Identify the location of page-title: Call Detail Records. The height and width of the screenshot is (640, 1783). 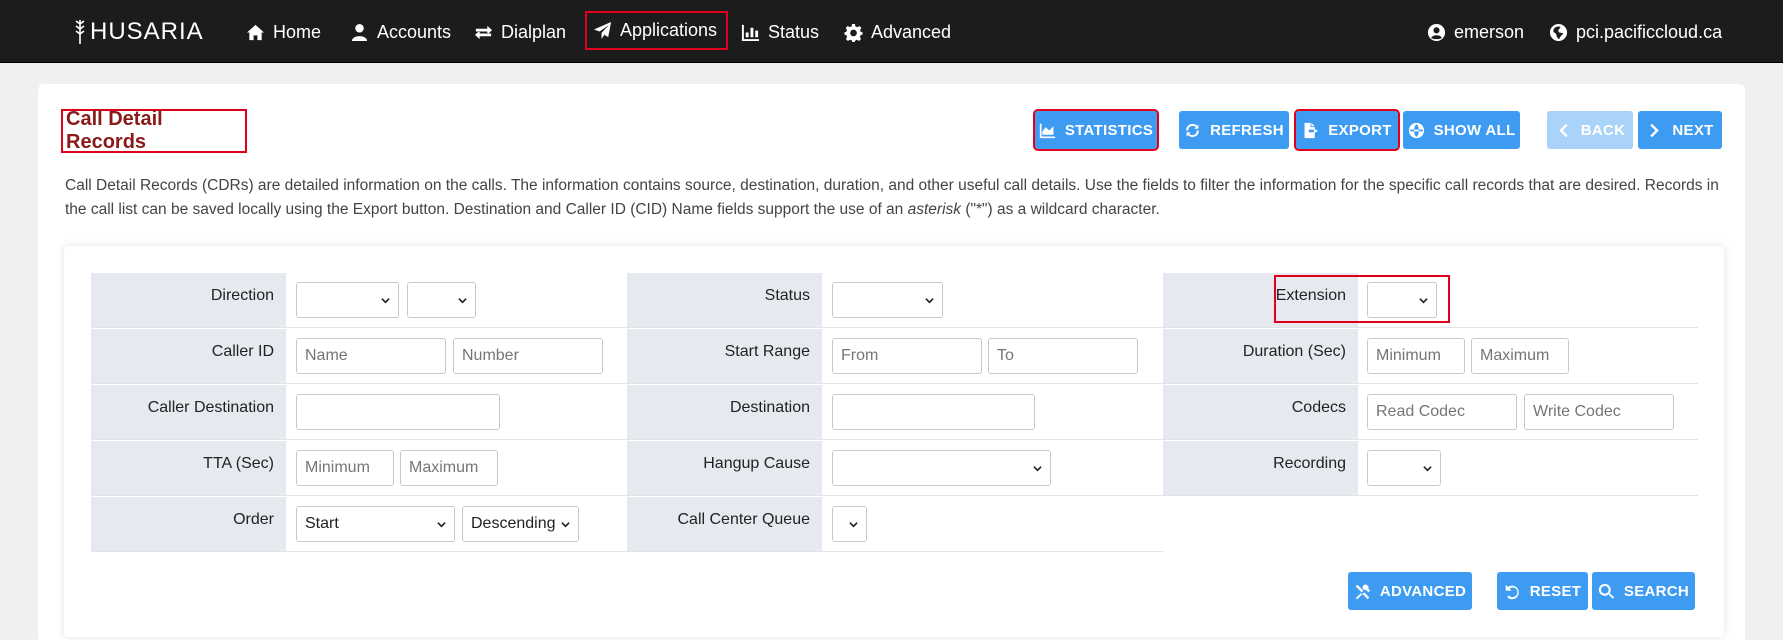
(154, 130).